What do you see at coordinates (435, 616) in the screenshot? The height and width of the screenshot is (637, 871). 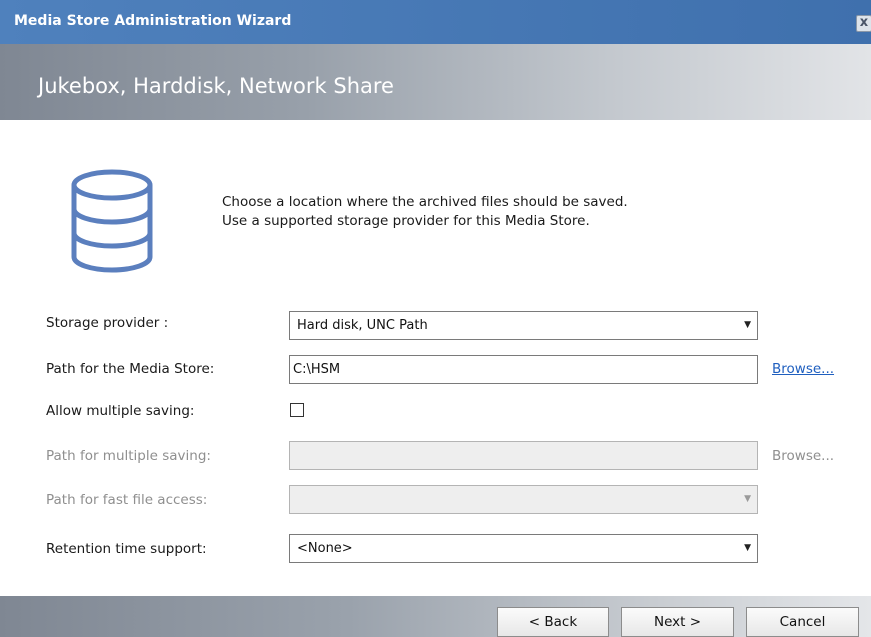 I see `wizard-footer` at bounding box center [435, 616].